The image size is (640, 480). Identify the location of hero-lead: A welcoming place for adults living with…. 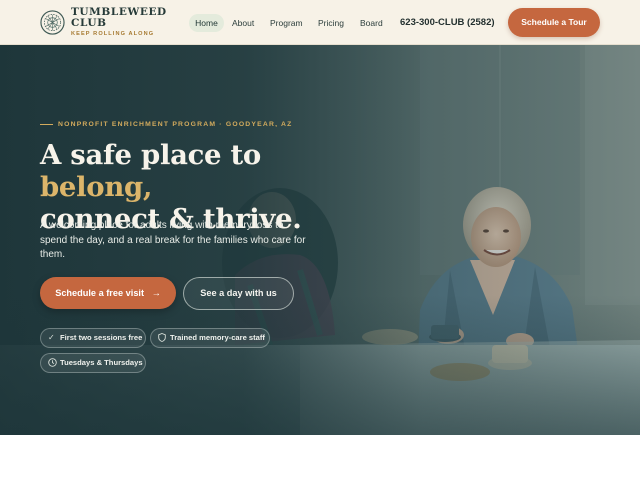
(173, 240).